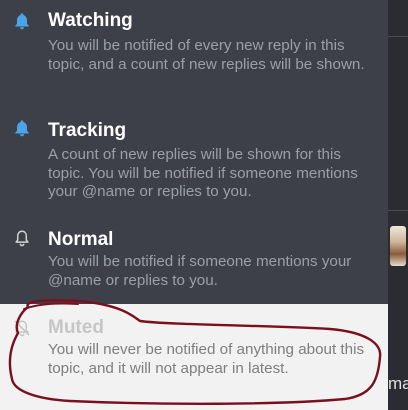 This screenshot has width=408, height=410. What do you see at coordinates (87, 130) in the screenshot?
I see `menu-item-title: Tracking` at bounding box center [87, 130].